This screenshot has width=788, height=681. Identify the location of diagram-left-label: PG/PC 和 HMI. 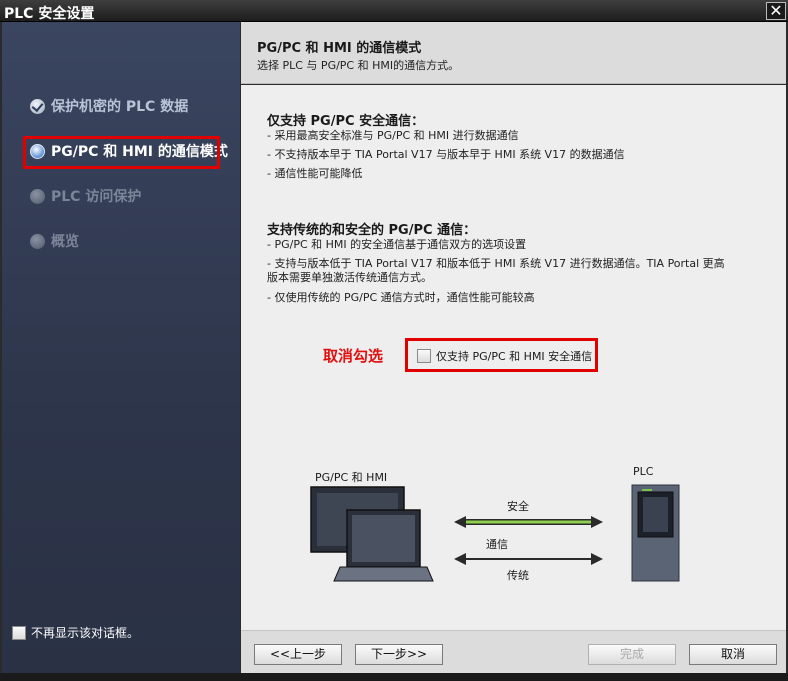
(351, 477).